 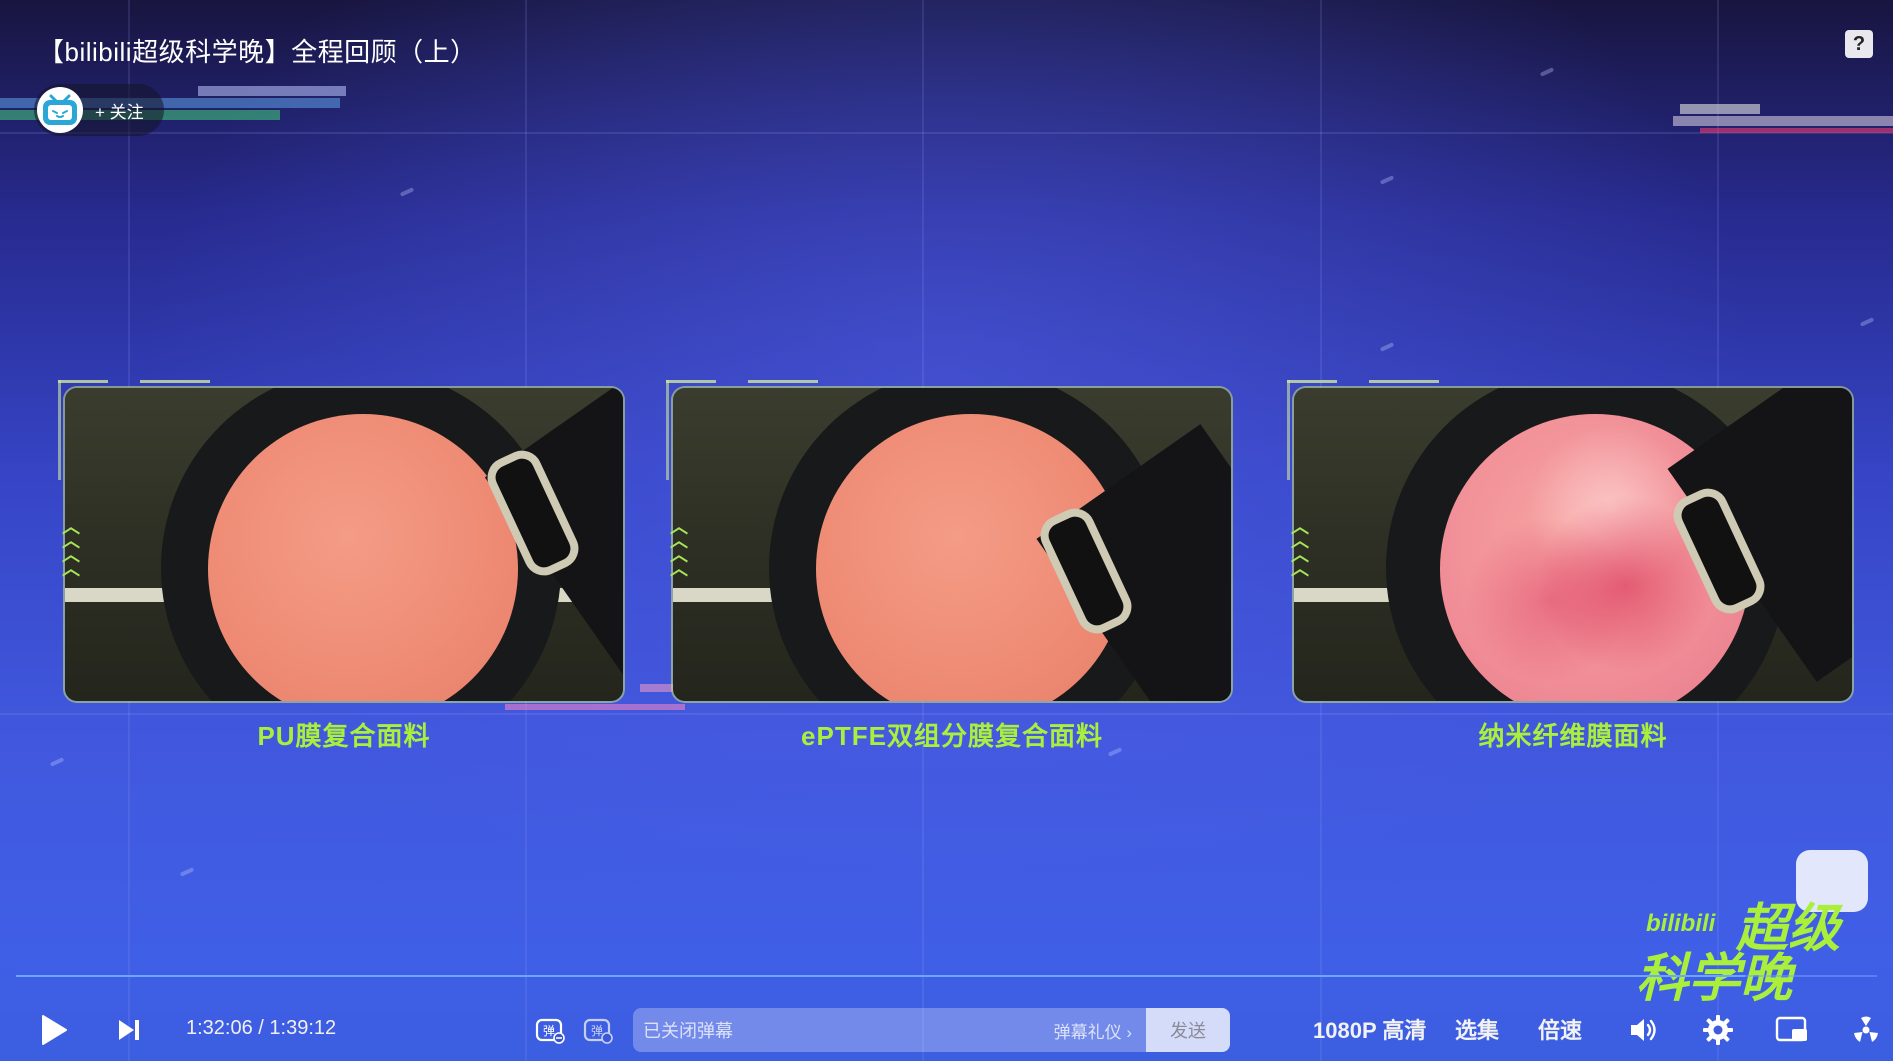 I want to click on send-button: 发送, so click(x=1188, y=1030).